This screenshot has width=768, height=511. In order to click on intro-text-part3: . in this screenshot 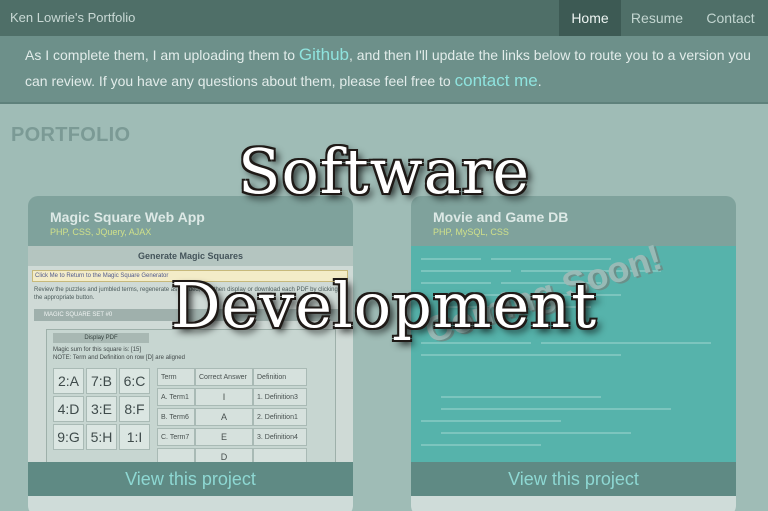, I will do `click(539, 81)`.